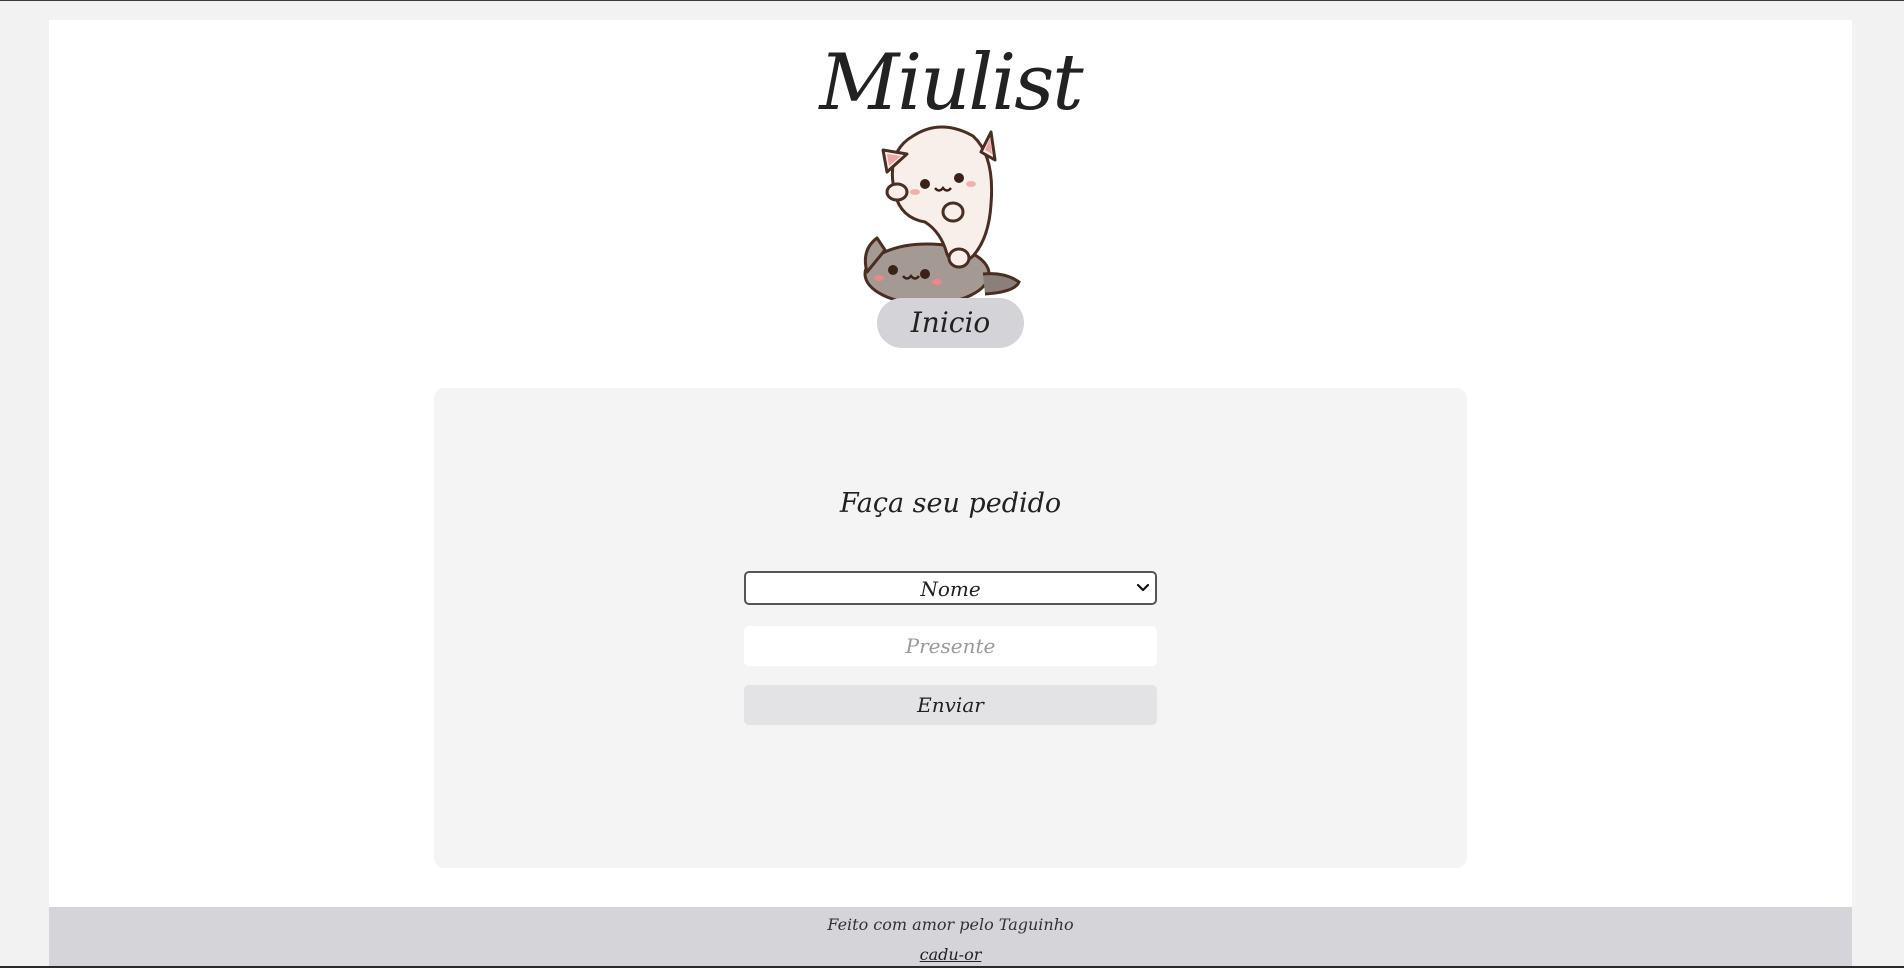  What do you see at coordinates (950, 323) in the screenshot?
I see `home-button: Inicio` at bounding box center [950, 323].